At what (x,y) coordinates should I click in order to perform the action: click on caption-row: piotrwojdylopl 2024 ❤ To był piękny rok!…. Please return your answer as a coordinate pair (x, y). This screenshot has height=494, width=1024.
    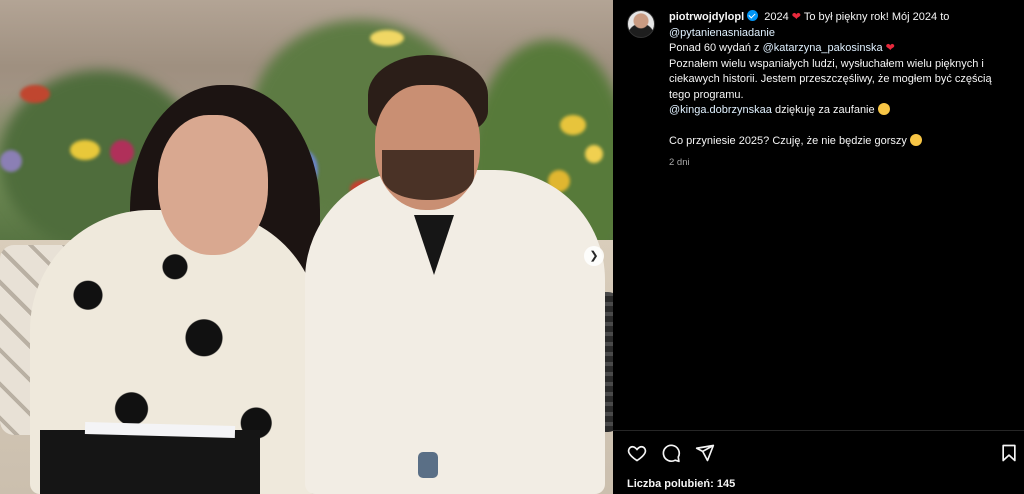
    Looking at the image, I should click on (822, 90).